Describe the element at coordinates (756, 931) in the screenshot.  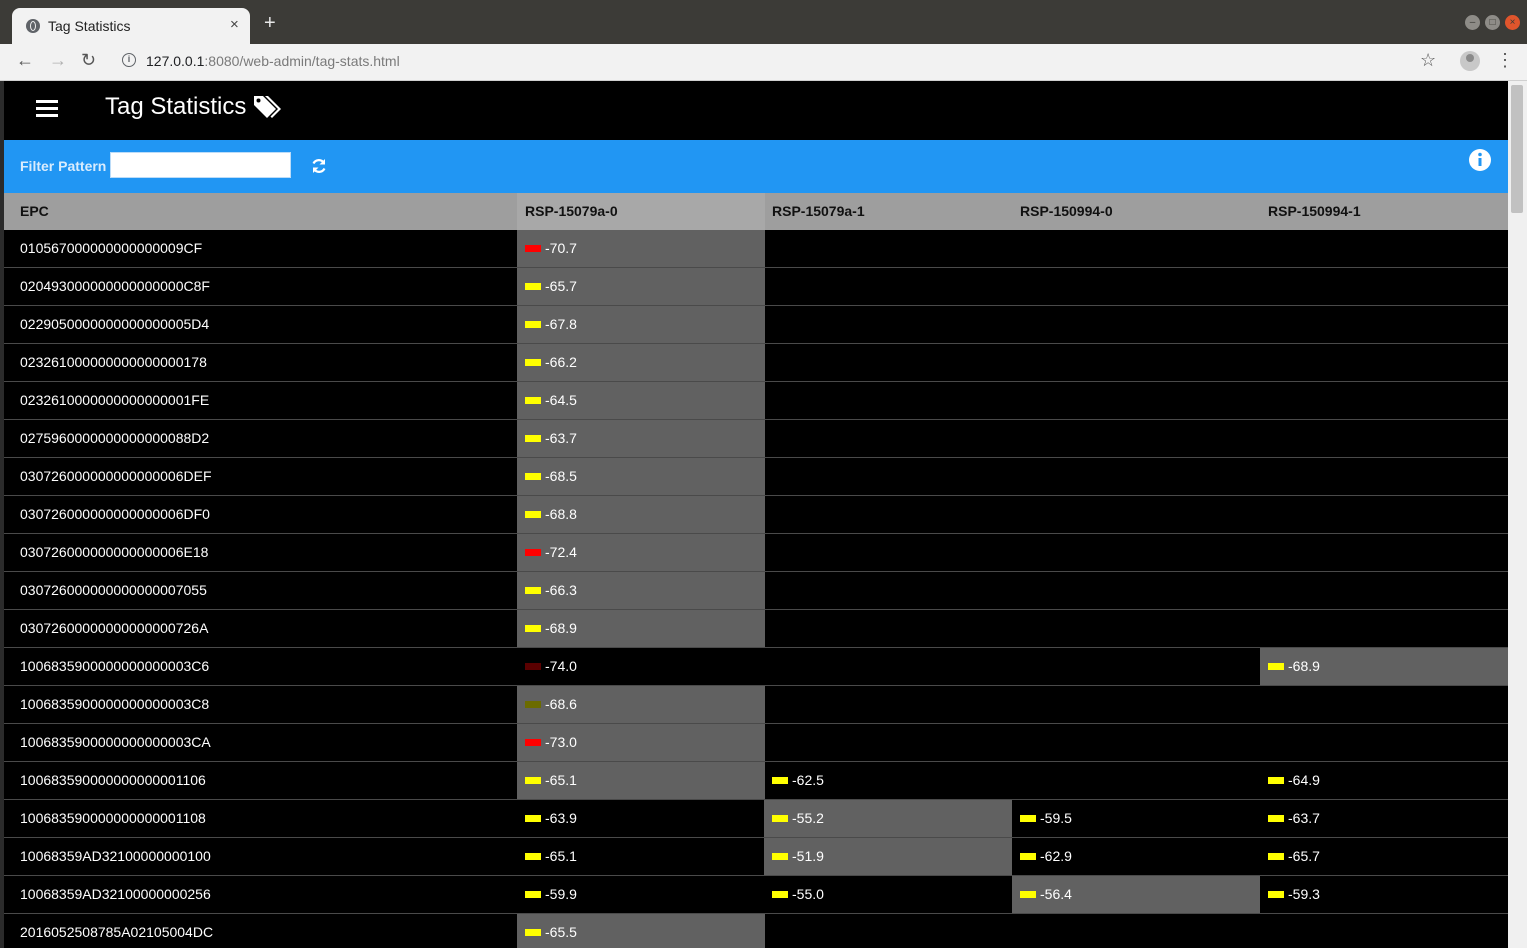
I see `table-row: 2016052508785A02105004DC -65.5` at that location.